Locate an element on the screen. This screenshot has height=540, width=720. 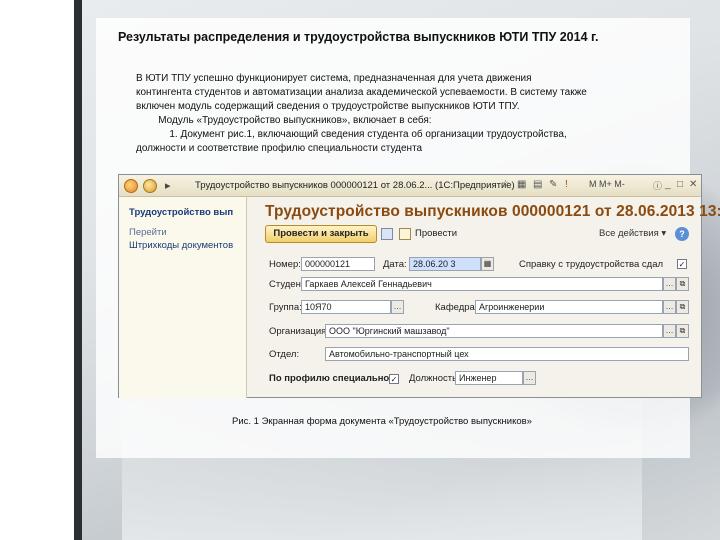
profile-checkbox: ✓ is located at coordinates (394, 379).